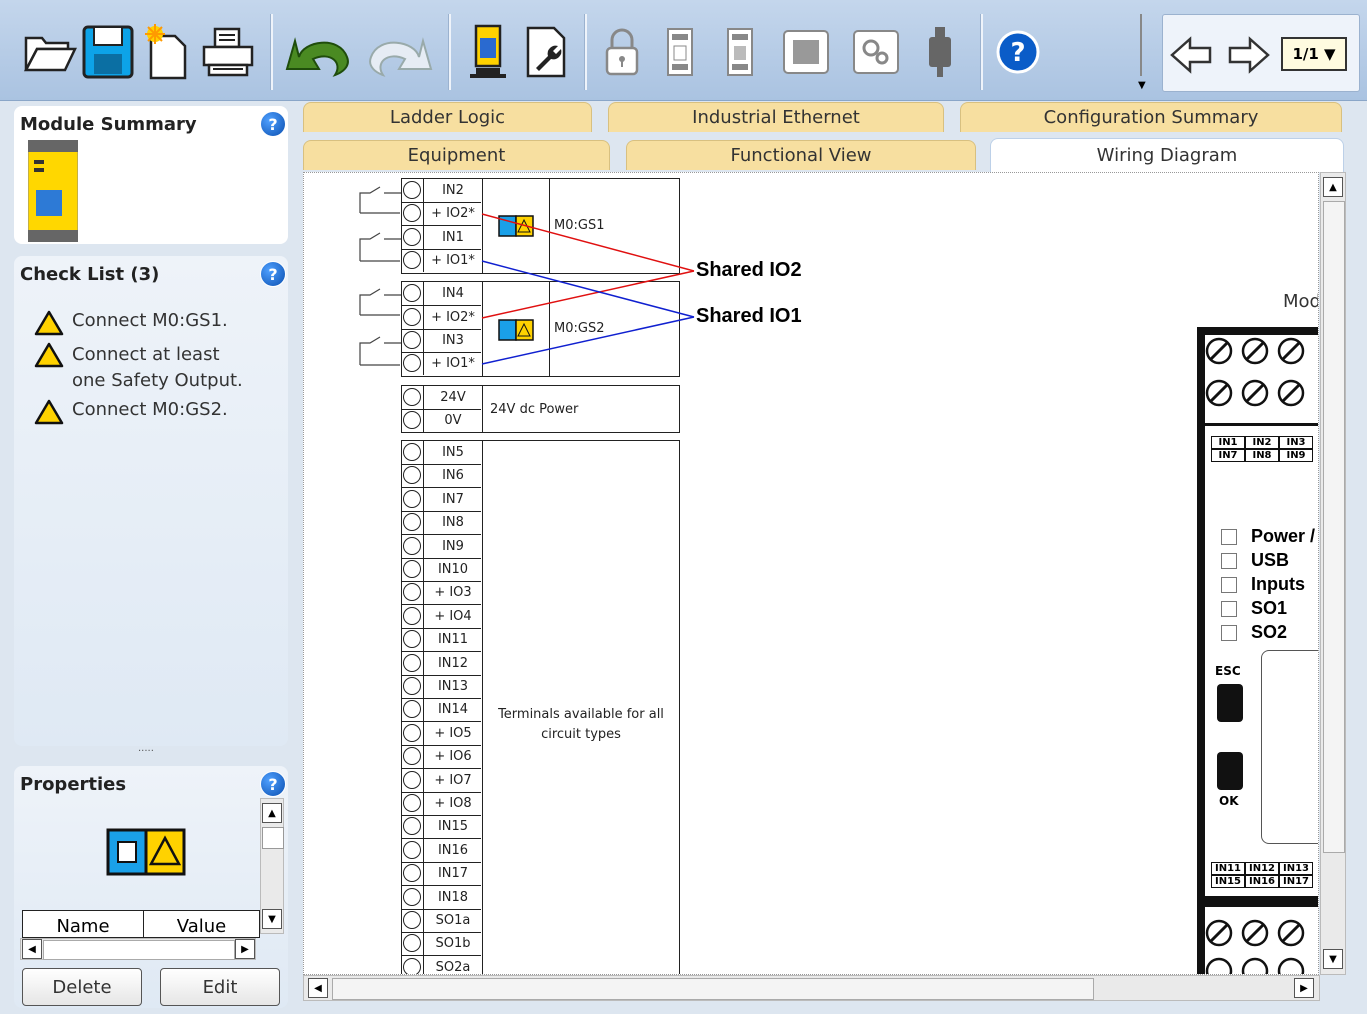 The height and width of the screenshot is (1014, 1367). I want to click on edit-button: Edit, so click(220, 987).